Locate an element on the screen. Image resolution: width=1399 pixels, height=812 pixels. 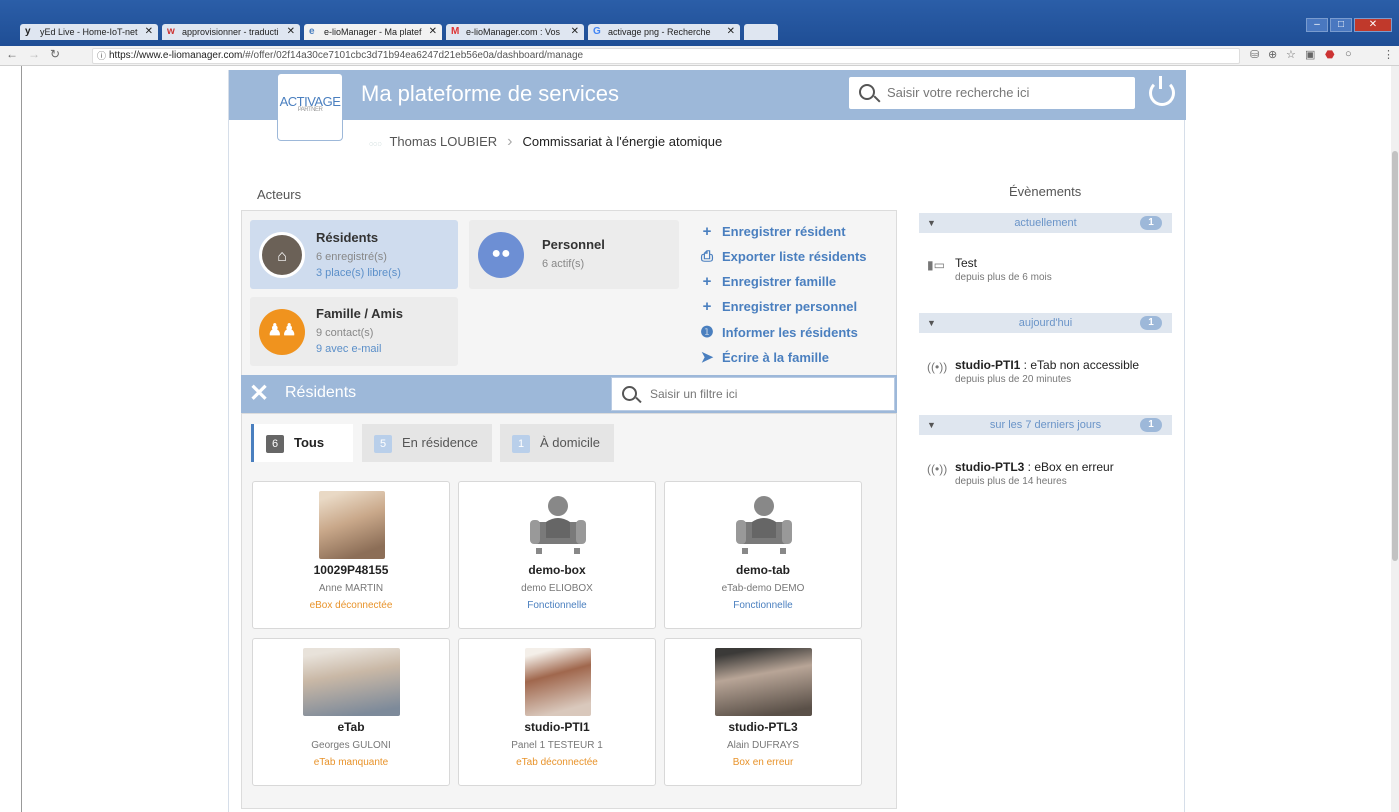
search-placeholder: Saisir votre recherche ici is located at coordinates (958, 92).